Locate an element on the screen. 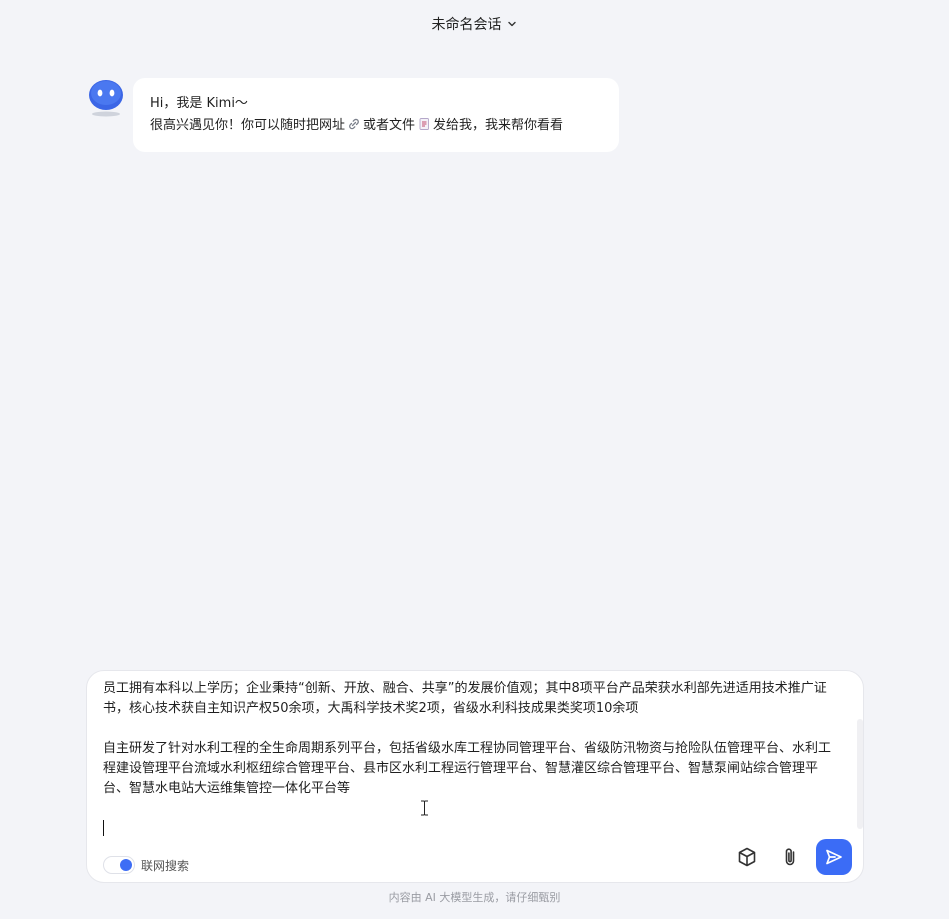 This screenshot has width=949, height=919. web-search-label: 联网搜索 is located at coordinates (165, 865).